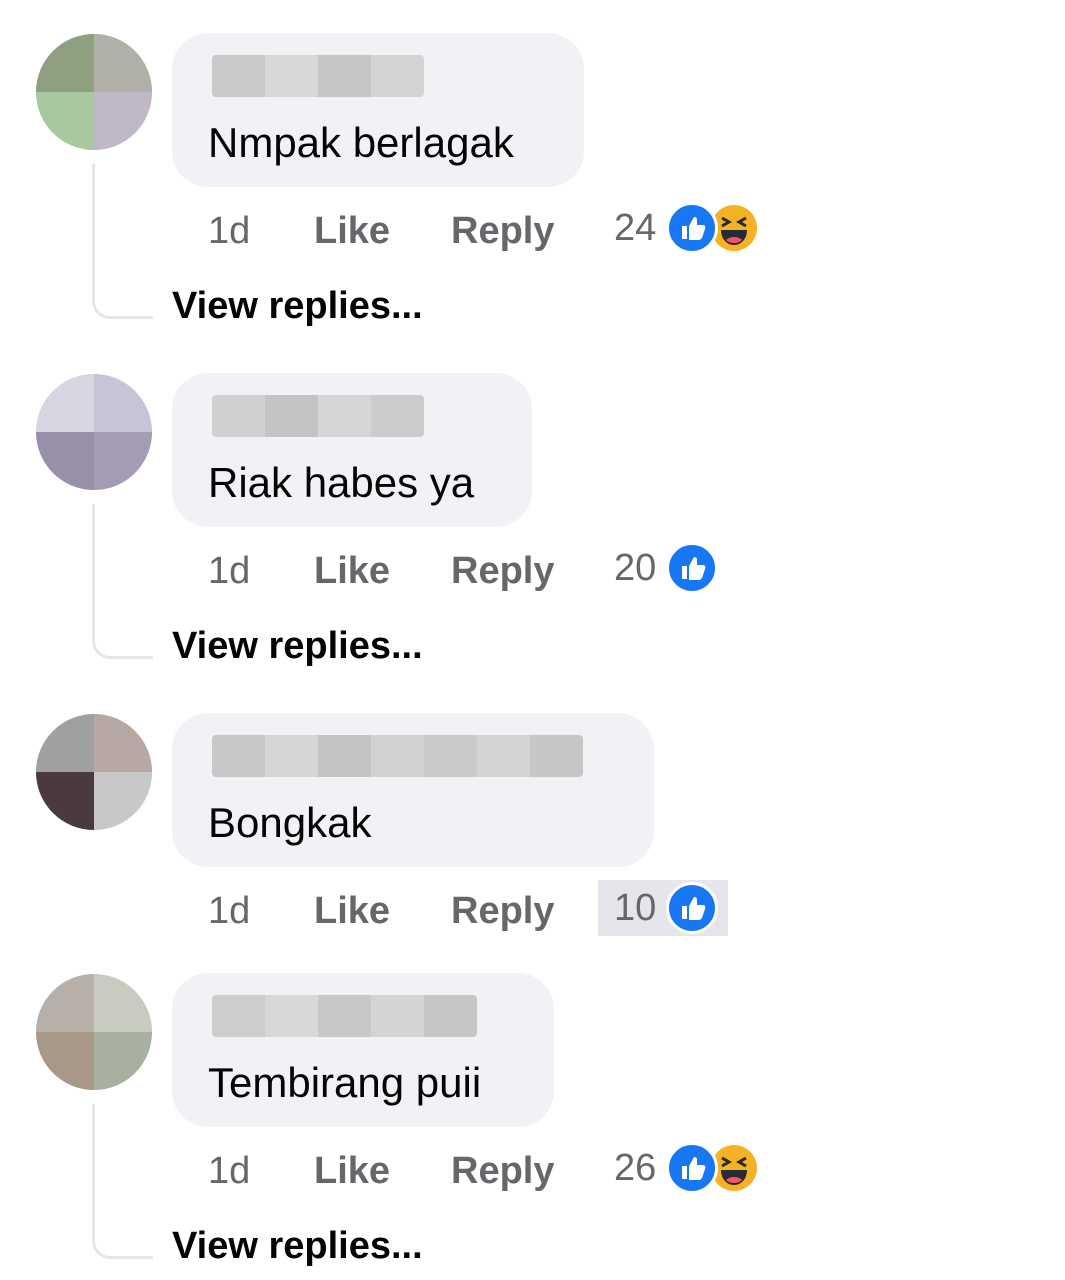 The image size is (1065, 1280). I want to click on comment-bubble: Nmpak berlagak, so click(378, 110).